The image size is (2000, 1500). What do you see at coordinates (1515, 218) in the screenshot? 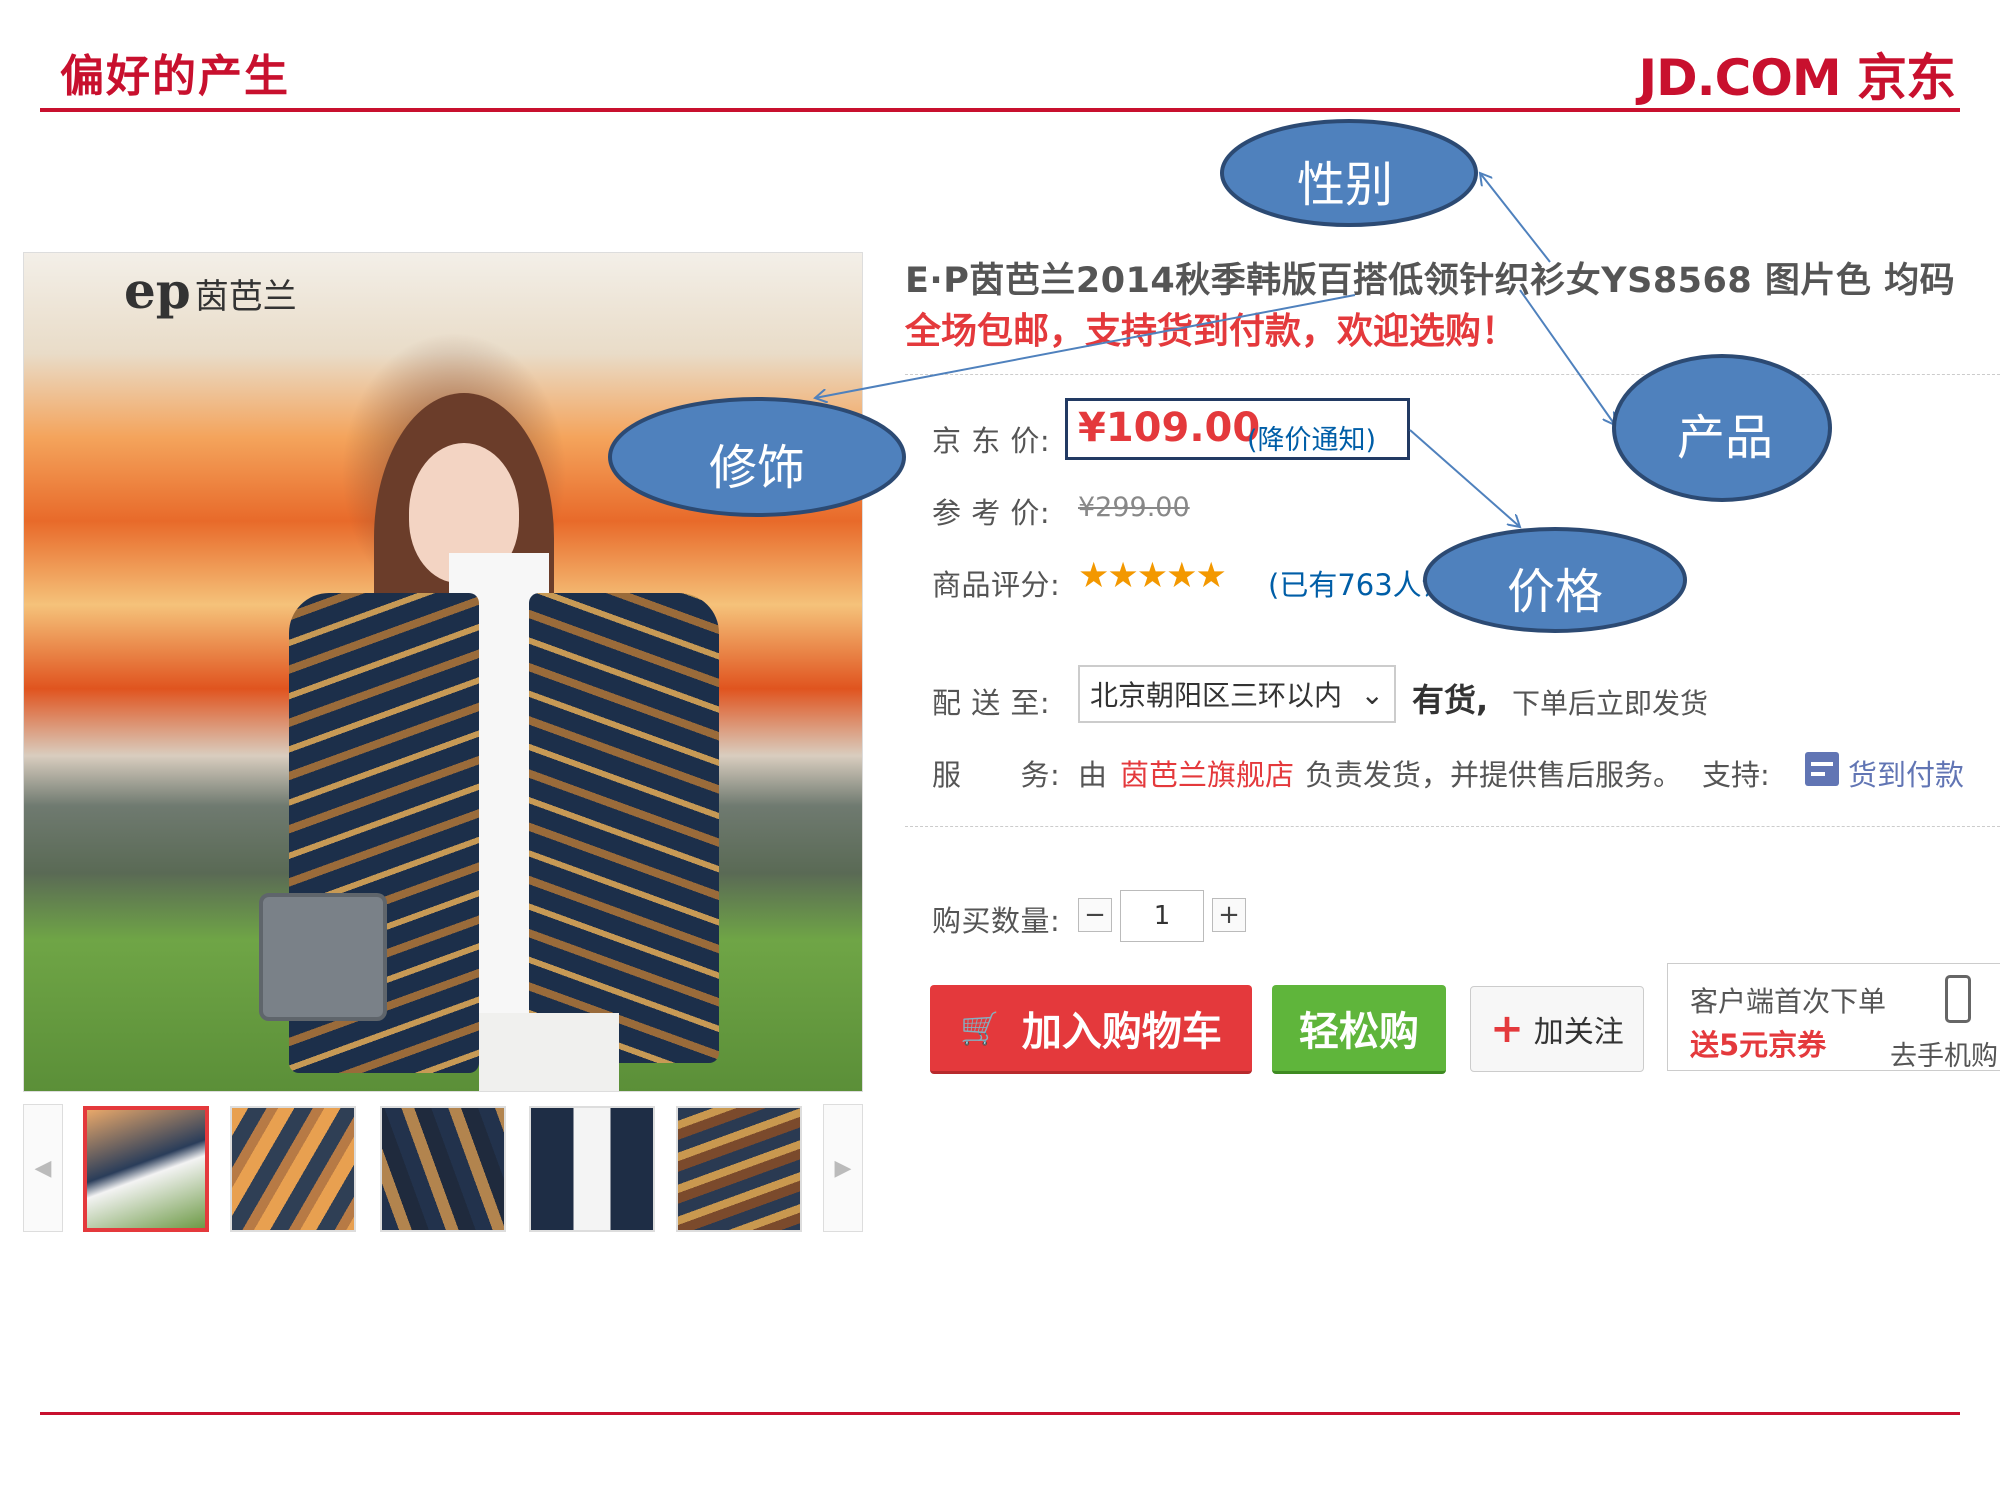
I see `arrow-to-gender` at bounding box center [1515, 218].